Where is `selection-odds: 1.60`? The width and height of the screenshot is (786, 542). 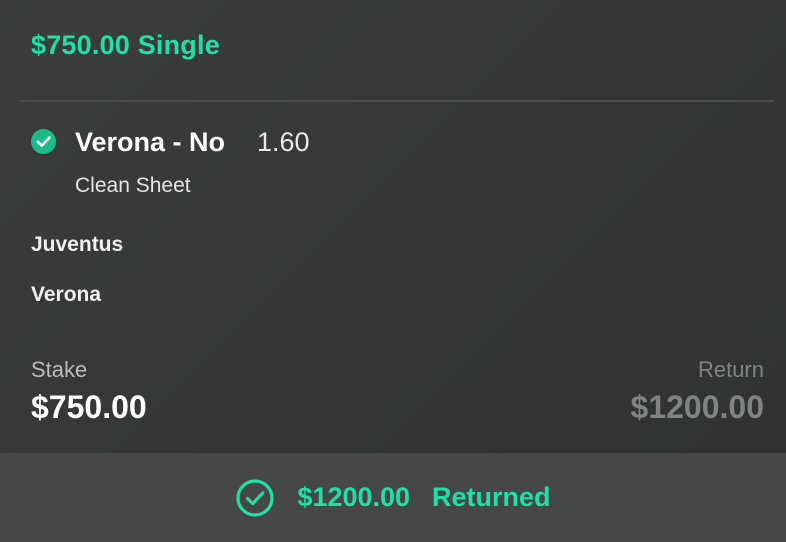 selection-odds: 1.60 is located at coordinates (283, 142).